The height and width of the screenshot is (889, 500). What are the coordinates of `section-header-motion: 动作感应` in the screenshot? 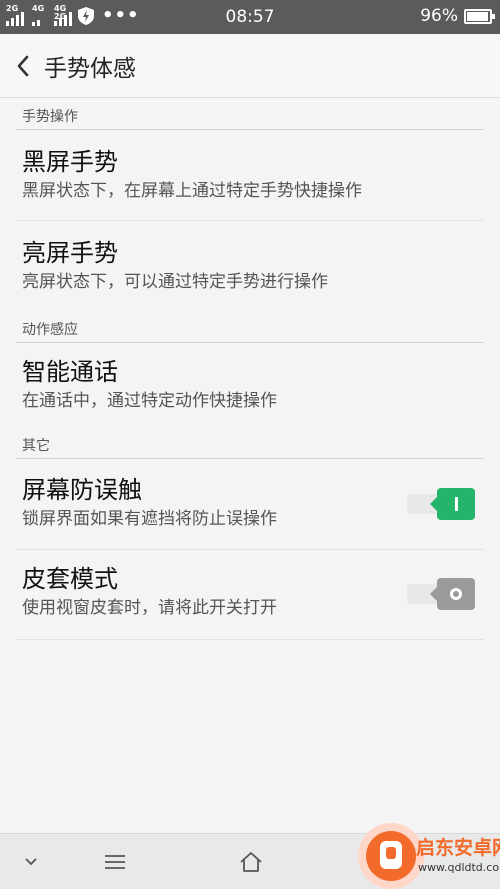 It's located at (250, 327).